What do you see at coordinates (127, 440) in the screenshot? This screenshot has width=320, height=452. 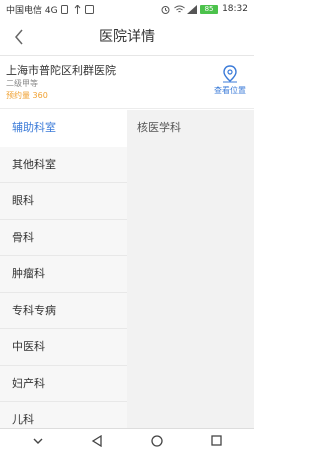 I see `system-nav-bar` at bounding box center [127, 440].